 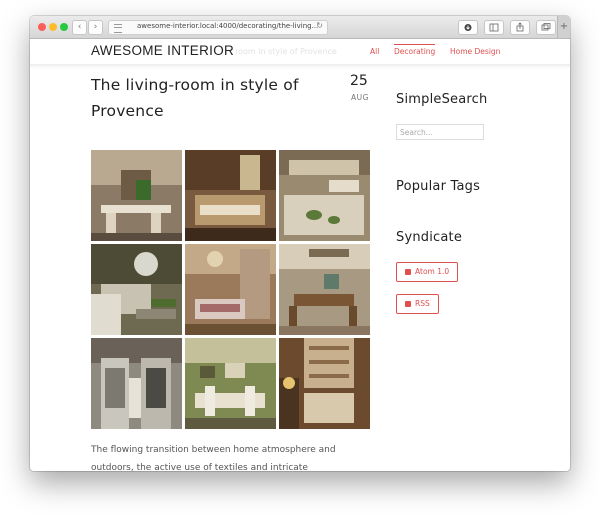 What do you see at coordinates (230, 195) in the screenshot?
I see `gallery-image-kitchen-table` at bounding box center [230, 195].